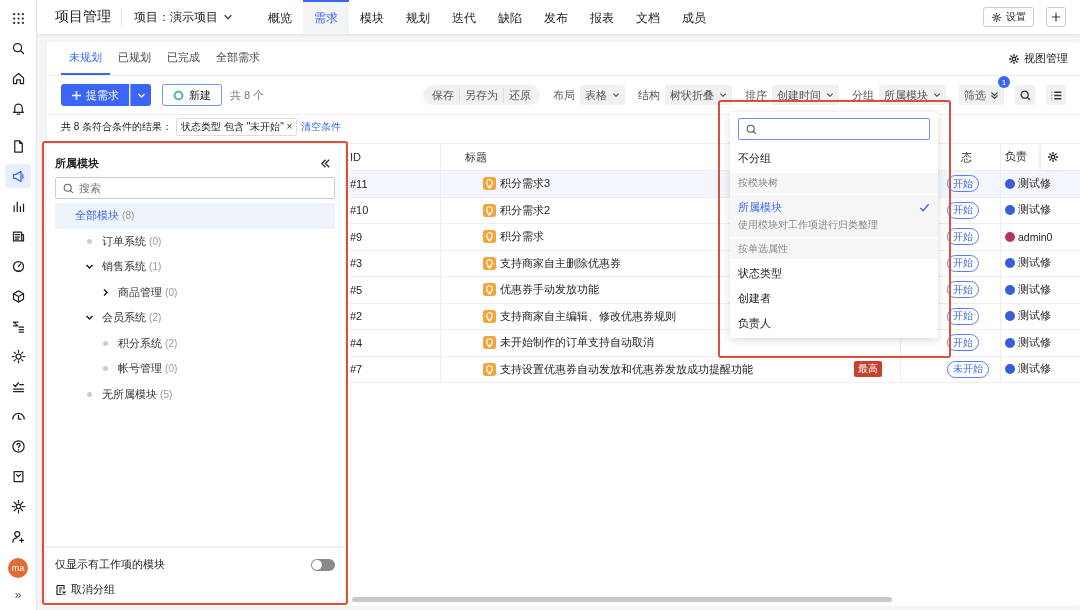 This screenshot has width=1080, height=610. I want to click on tree-item: 无所属模块 (5), so click(195, 394).